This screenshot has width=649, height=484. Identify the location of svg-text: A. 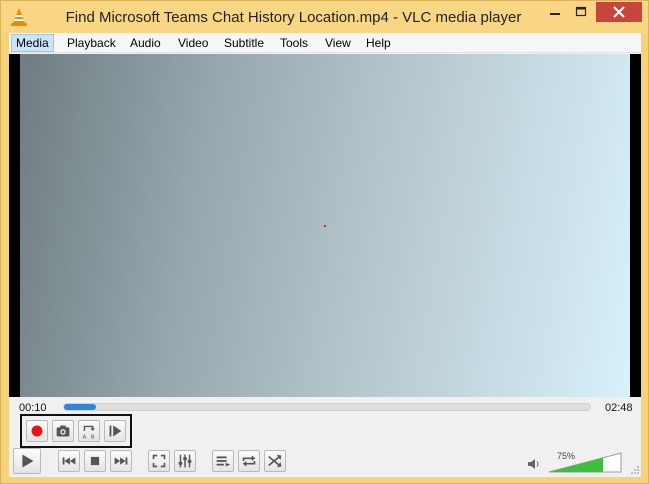
(85, 437).